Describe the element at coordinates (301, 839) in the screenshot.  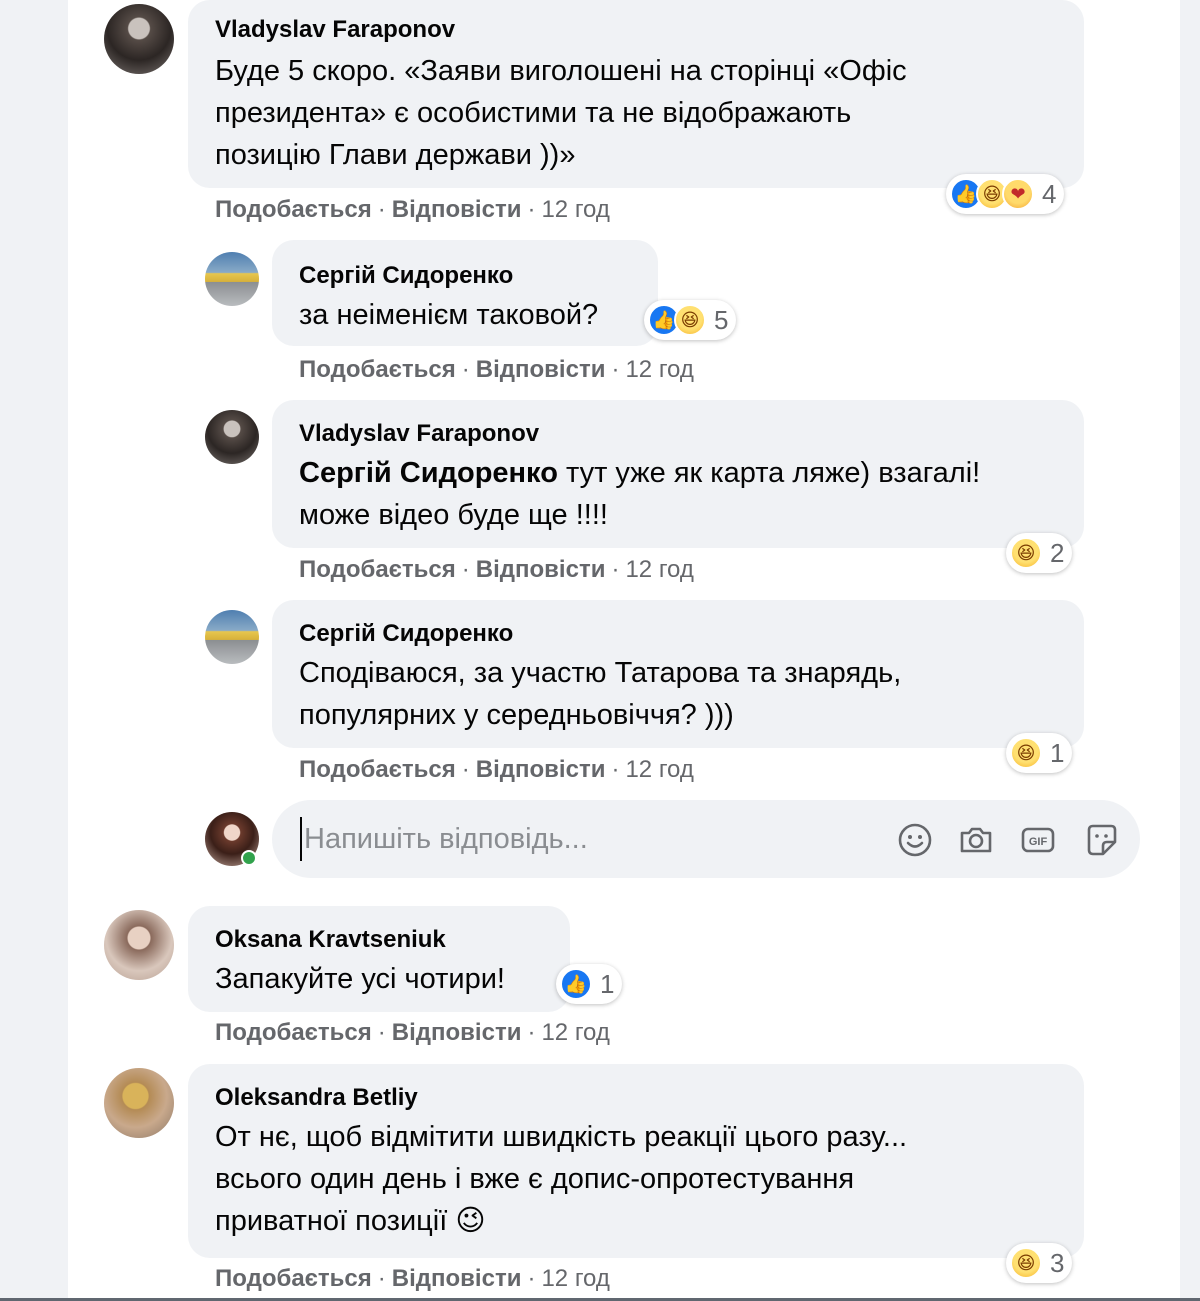
I see `text-cursor` at that location.